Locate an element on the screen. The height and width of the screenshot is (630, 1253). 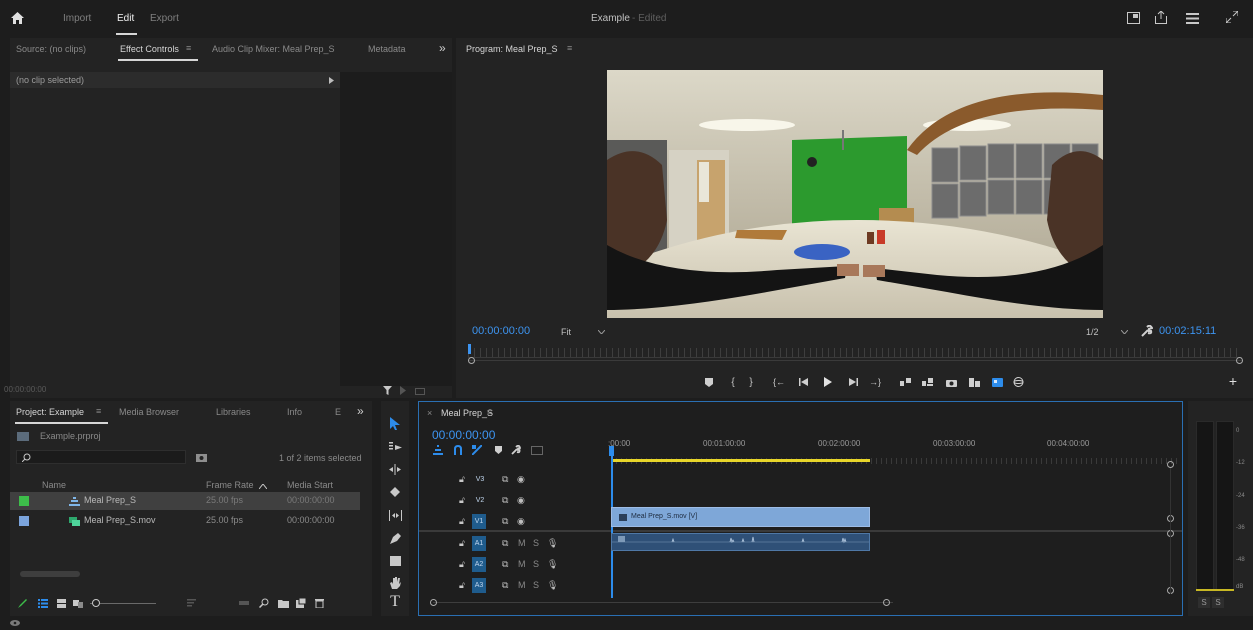
add-marker-timeline-icon is located at coordinates (498, 450).